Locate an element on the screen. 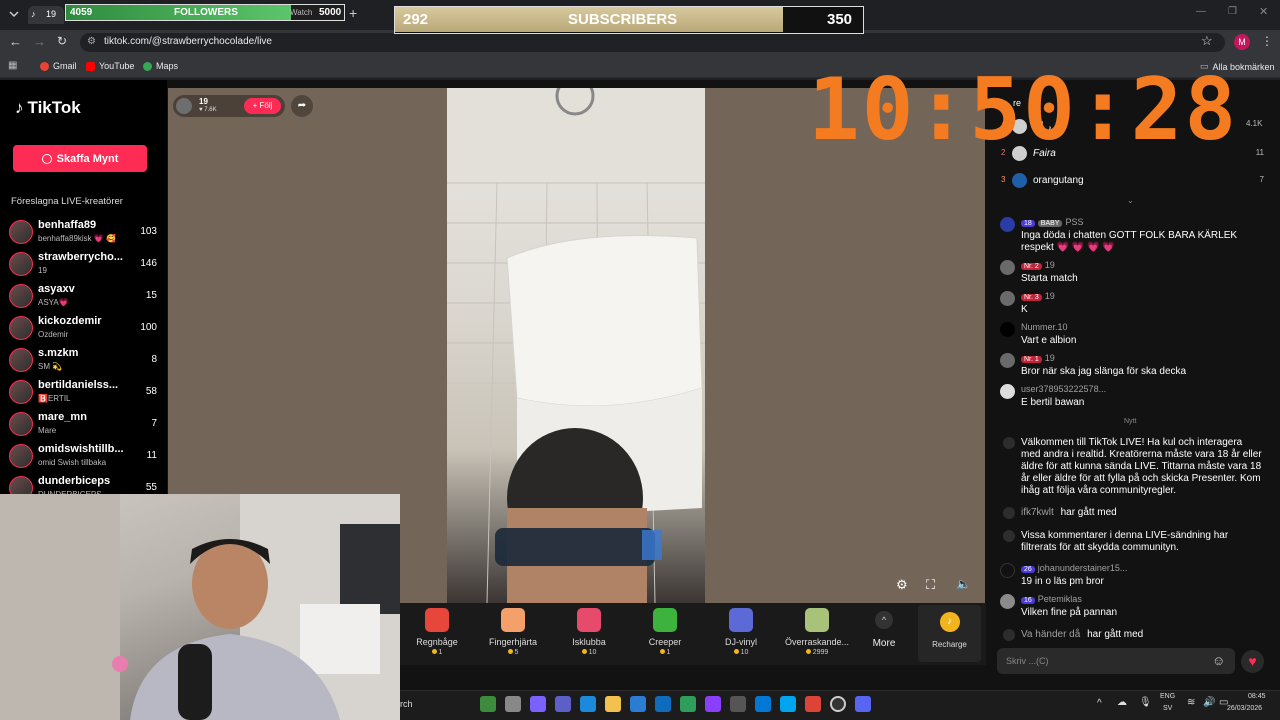  creator-row: asyaxv ASYA💗 15 is located at coordinates (85, 296).